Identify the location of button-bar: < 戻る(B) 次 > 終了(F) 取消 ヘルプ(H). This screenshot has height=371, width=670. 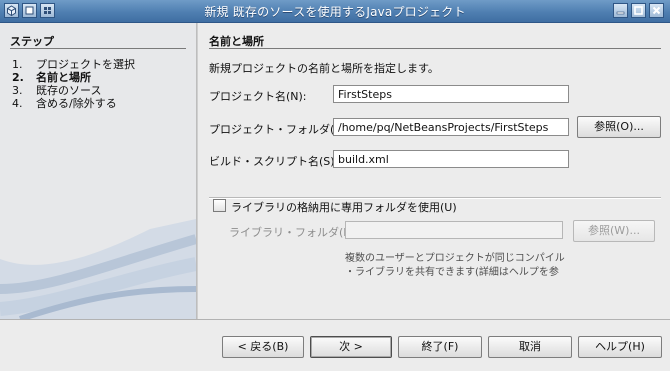
(335, 345).